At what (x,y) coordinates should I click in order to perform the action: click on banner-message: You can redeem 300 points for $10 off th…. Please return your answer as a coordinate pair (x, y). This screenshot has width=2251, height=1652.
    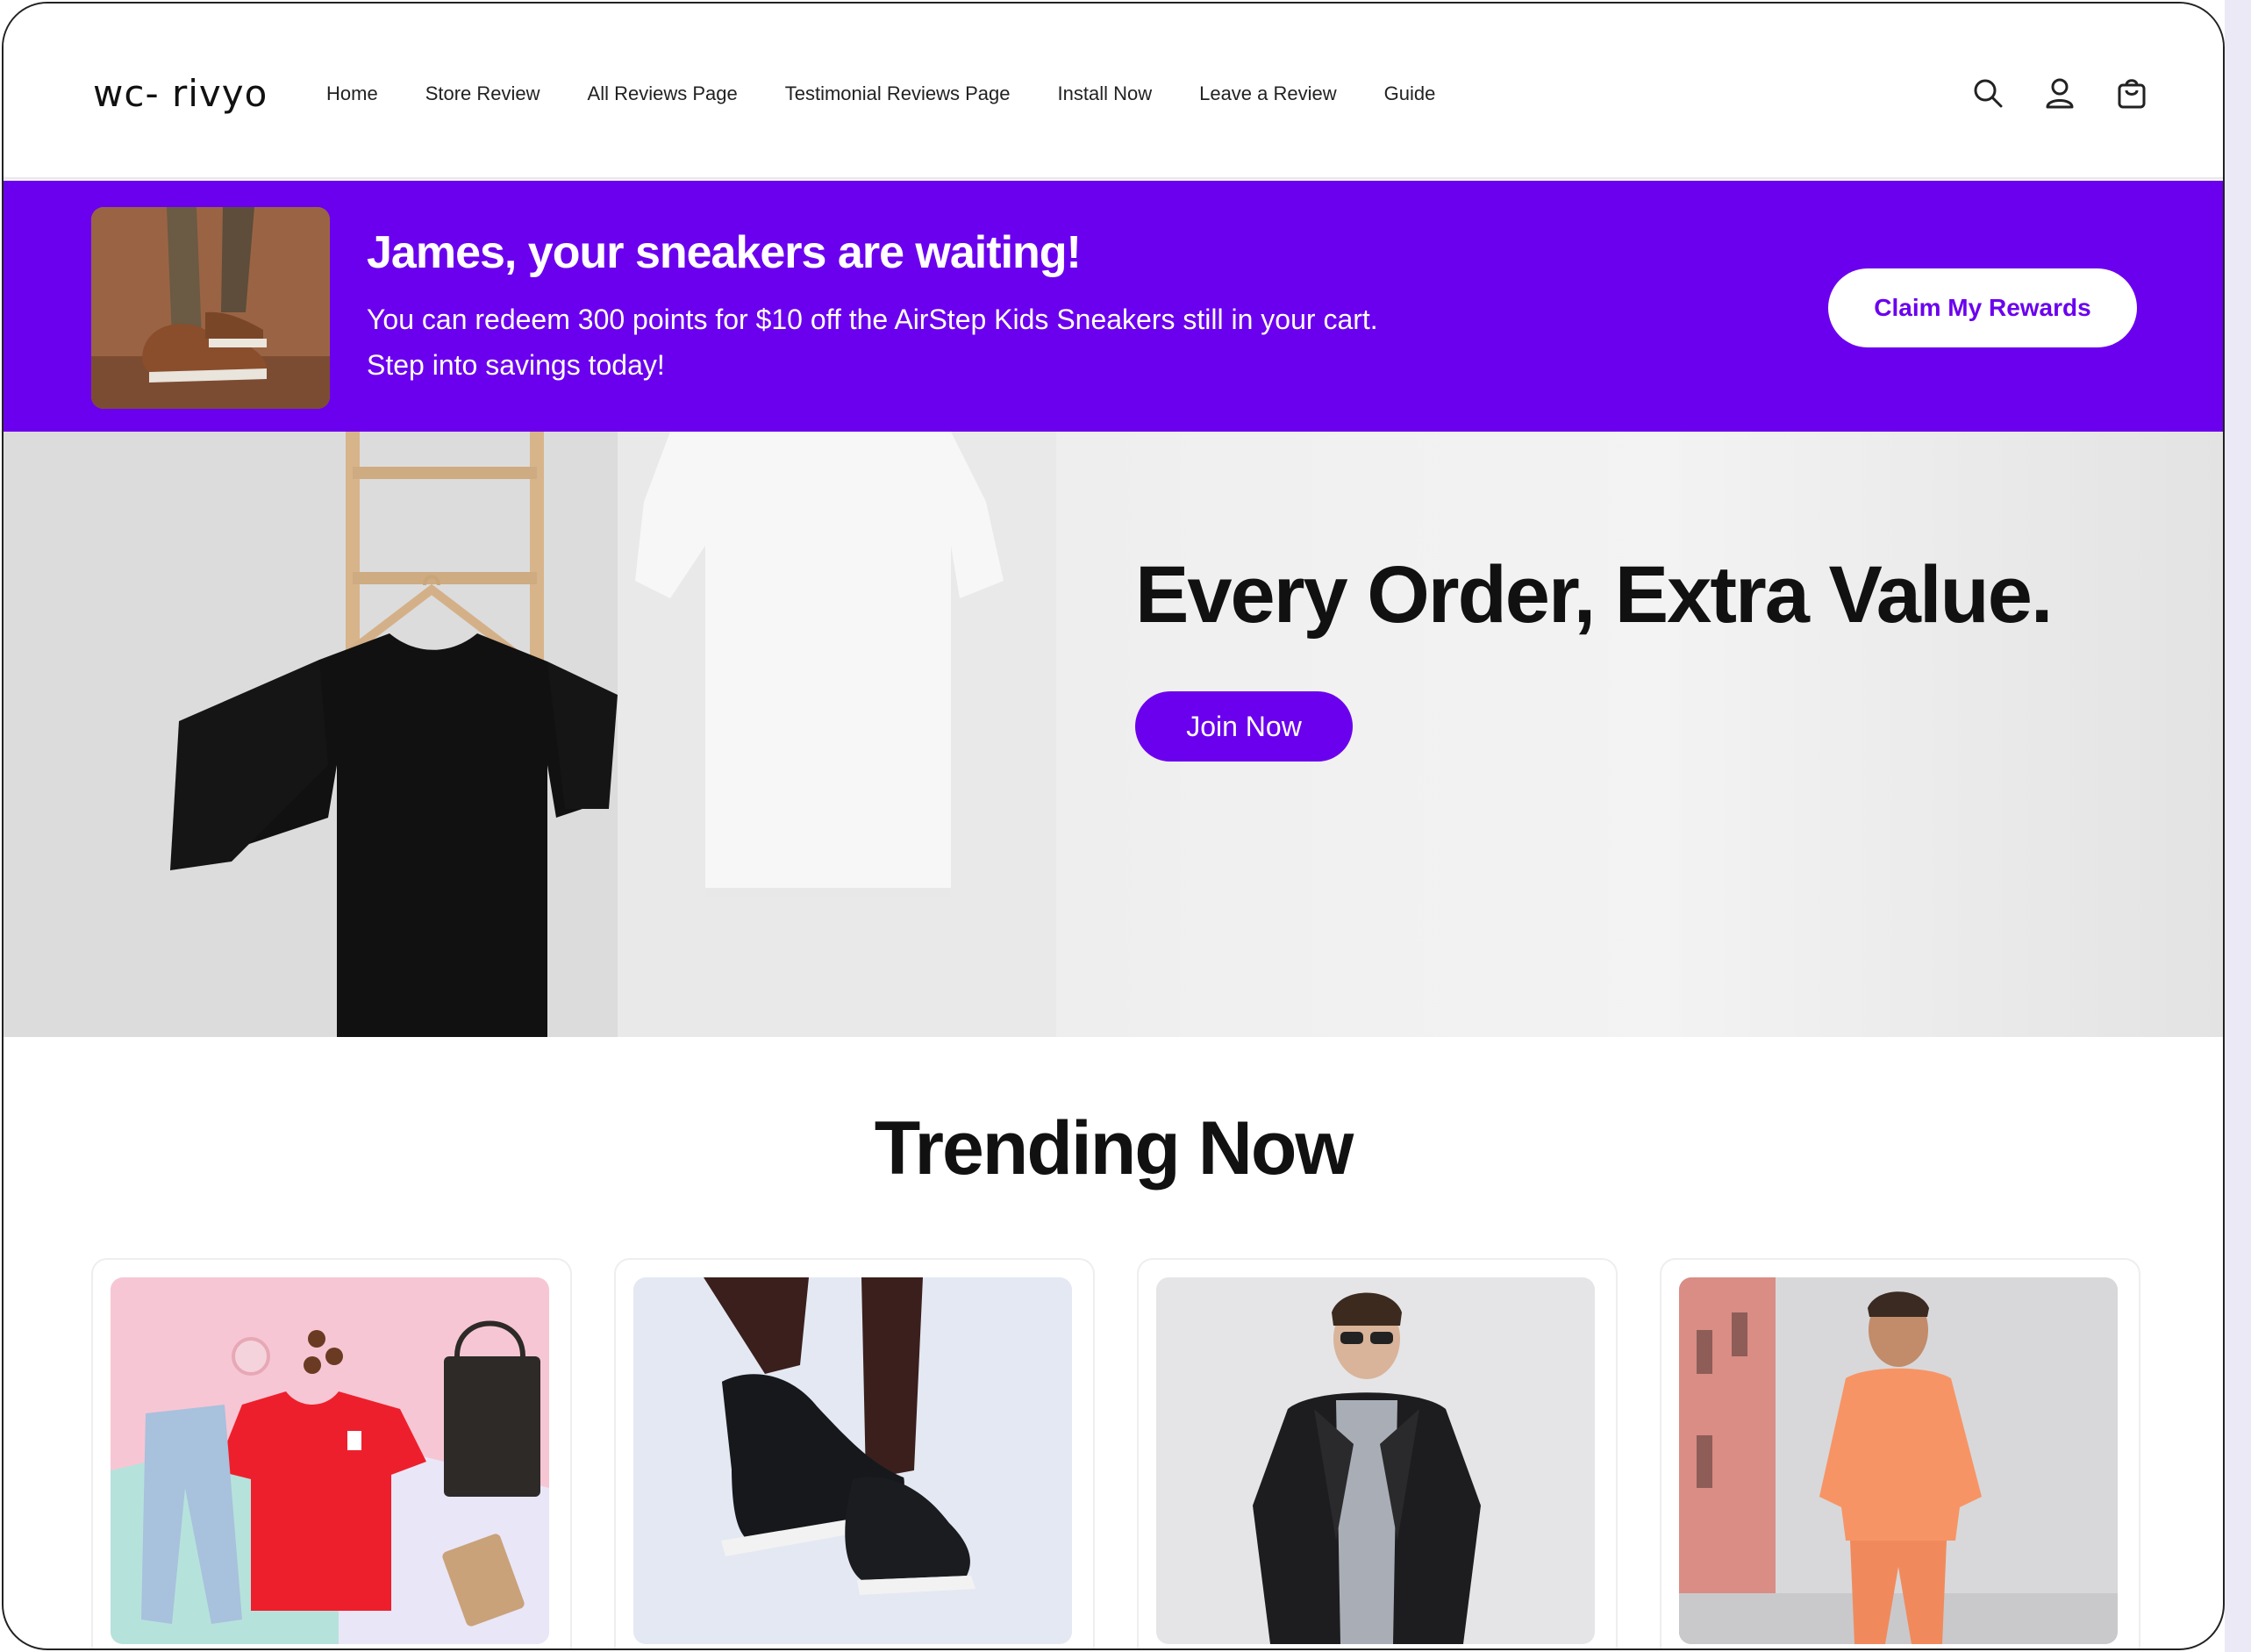
    Looking at the image, I should click on (981, 343).